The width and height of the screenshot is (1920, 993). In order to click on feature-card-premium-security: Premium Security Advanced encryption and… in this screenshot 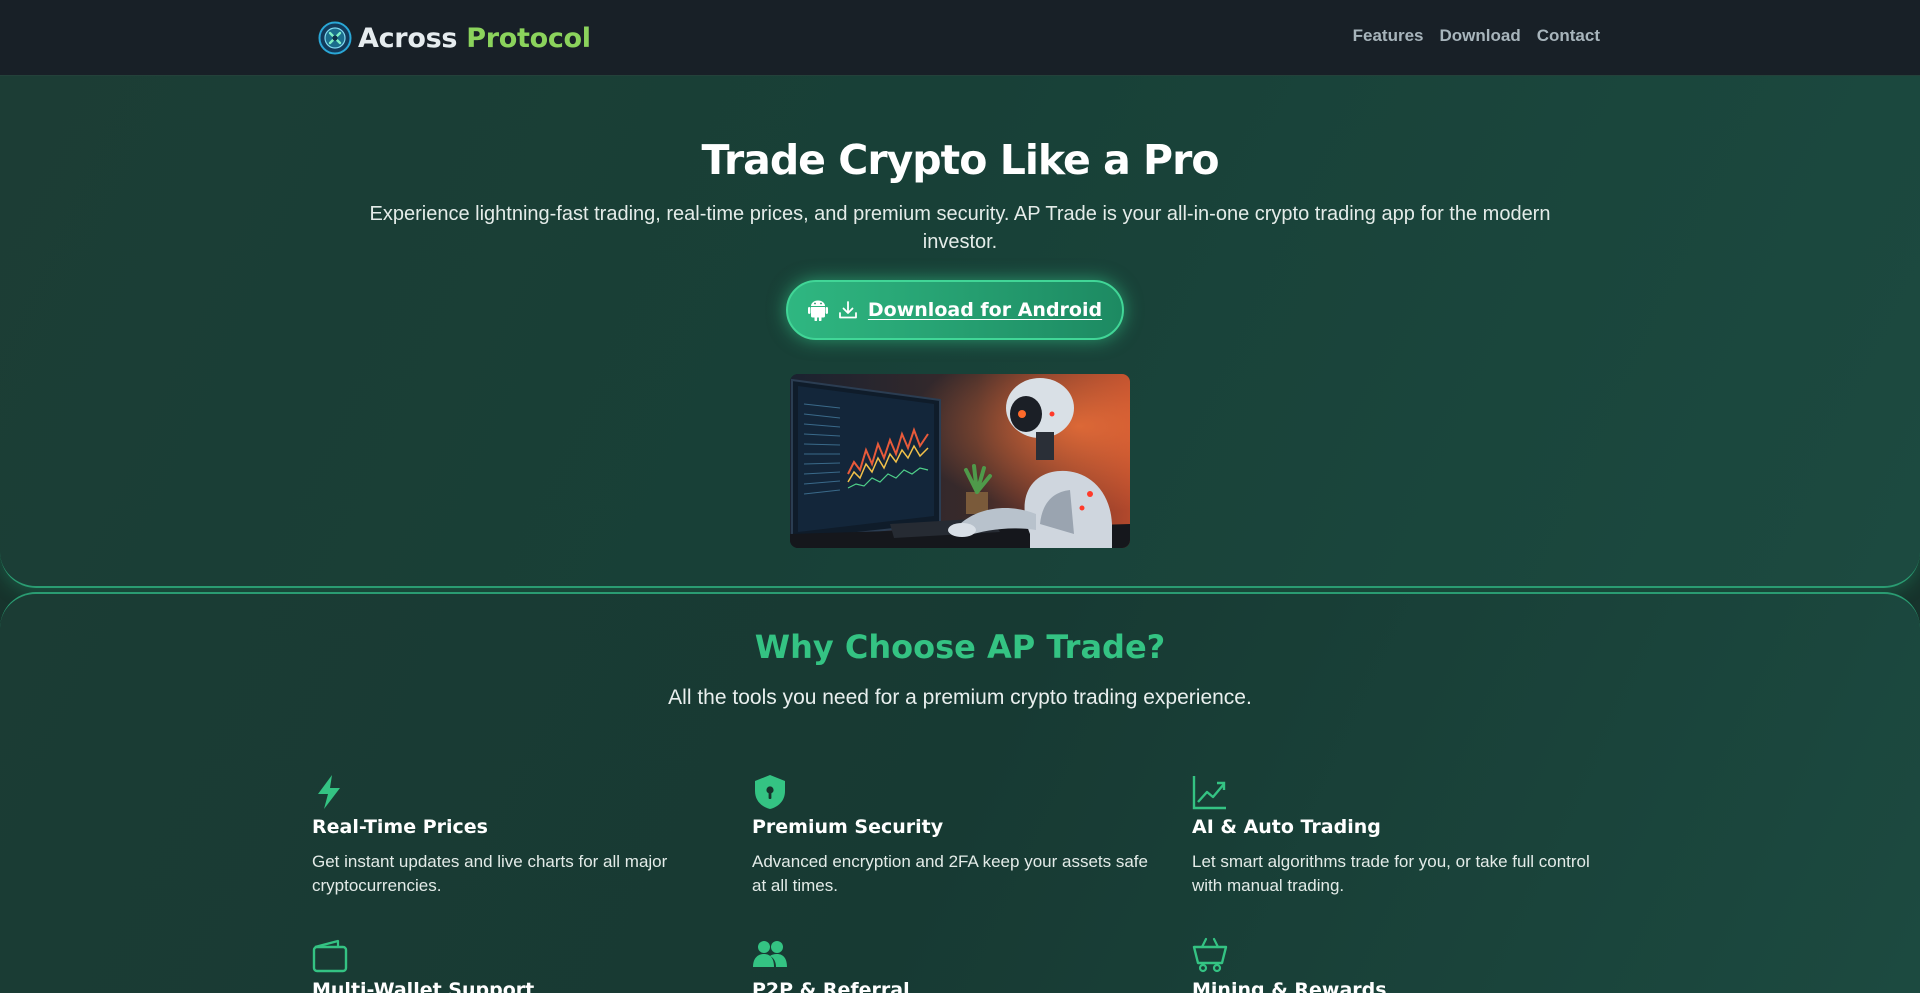, I will do `click(952, 834)`.